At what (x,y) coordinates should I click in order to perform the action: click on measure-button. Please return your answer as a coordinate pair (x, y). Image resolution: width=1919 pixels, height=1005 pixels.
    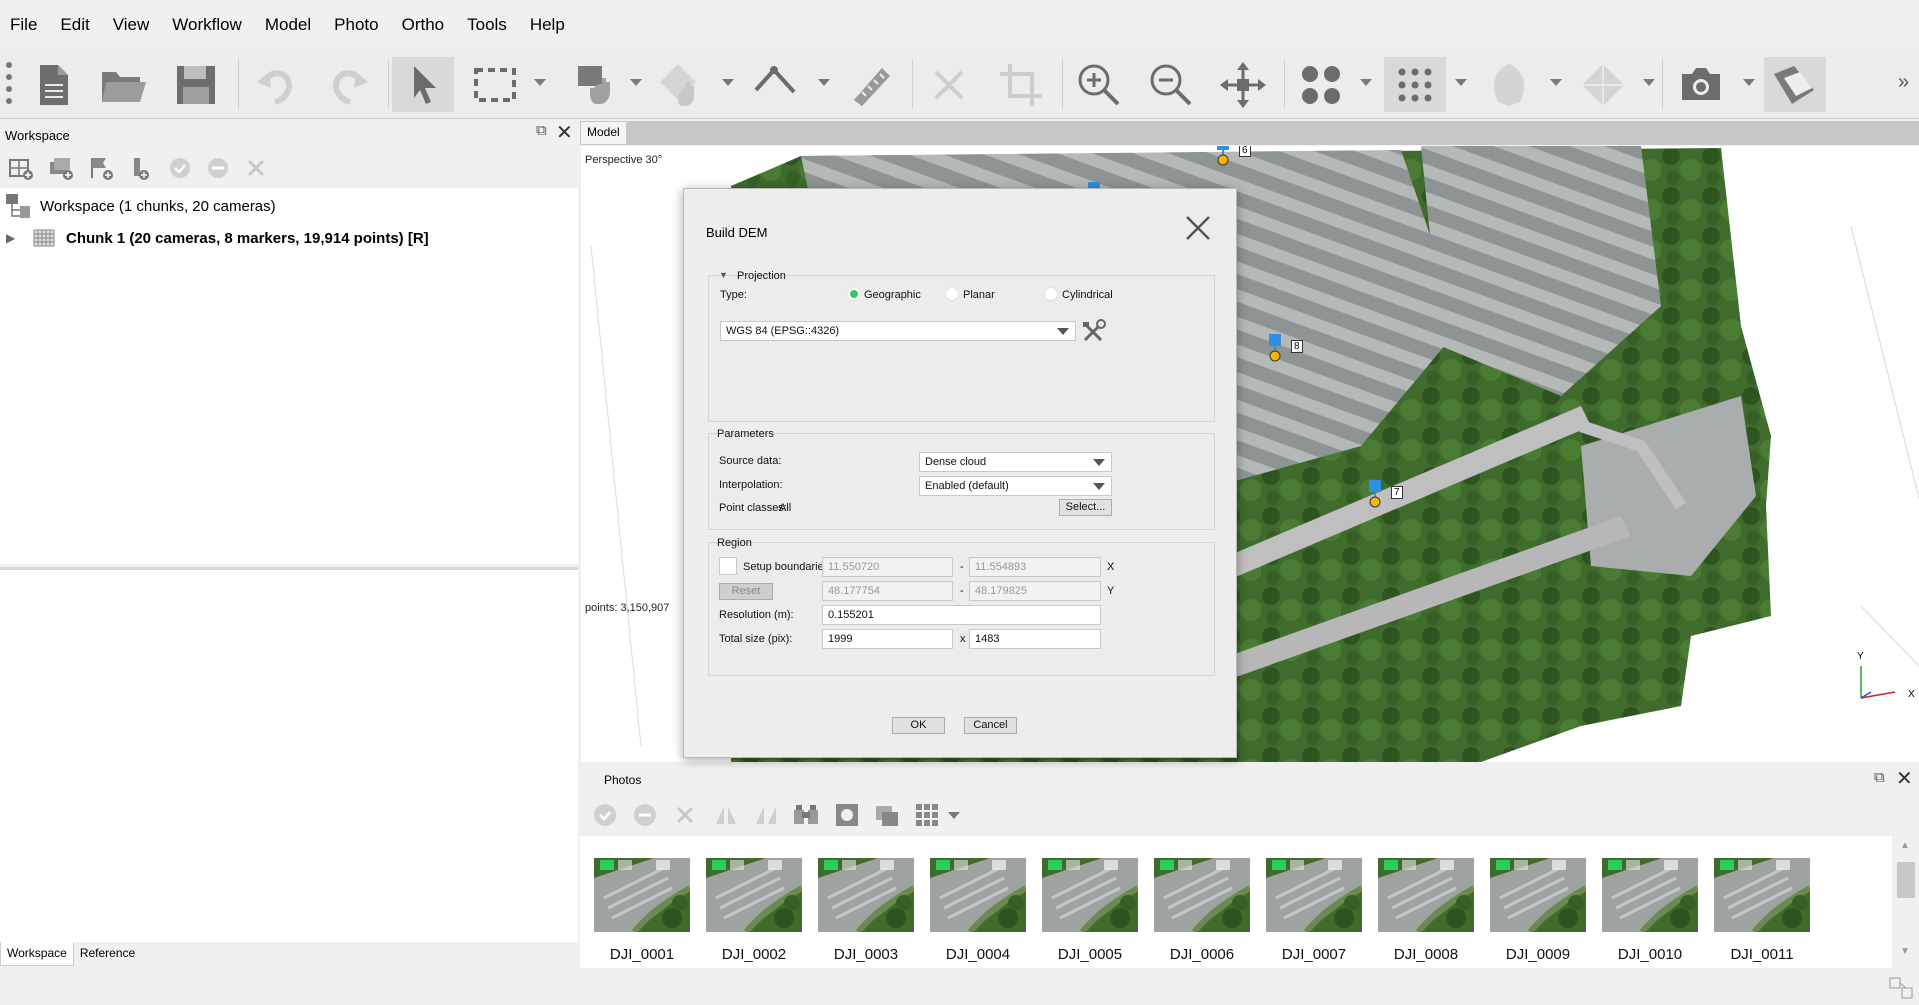
    Looking at the image, I should click on (871, 84).